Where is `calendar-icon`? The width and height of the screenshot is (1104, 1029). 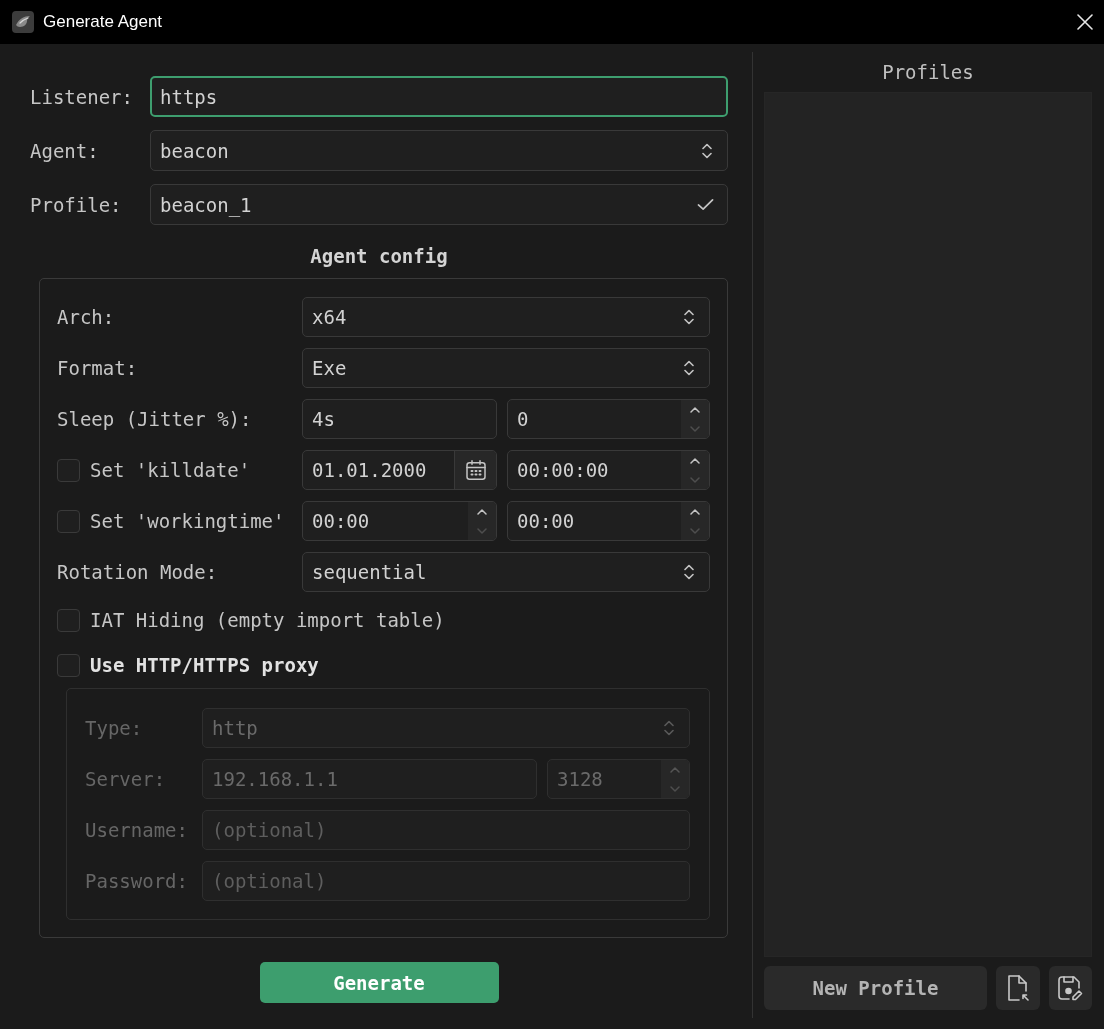 calendar-icon is located at coordinates (475, 470).